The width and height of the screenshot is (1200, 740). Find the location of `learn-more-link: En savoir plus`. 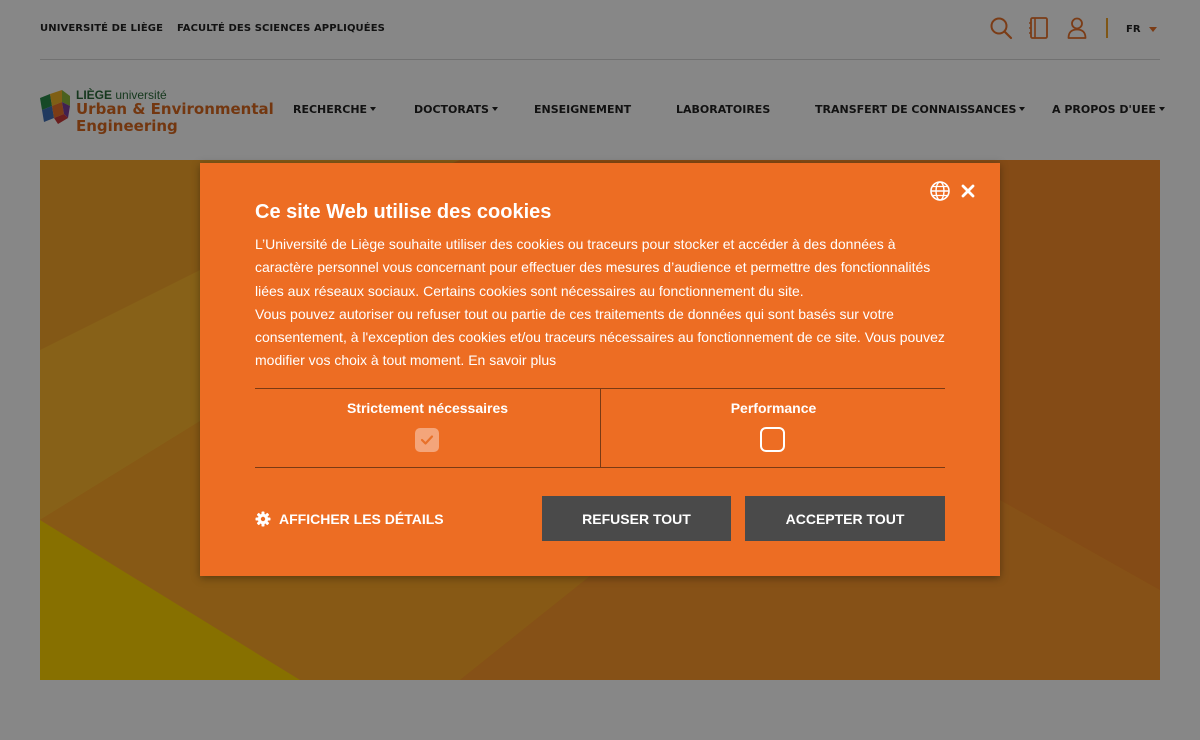

learn-more-link: En savoir plus is located at coordinates (512, 360).